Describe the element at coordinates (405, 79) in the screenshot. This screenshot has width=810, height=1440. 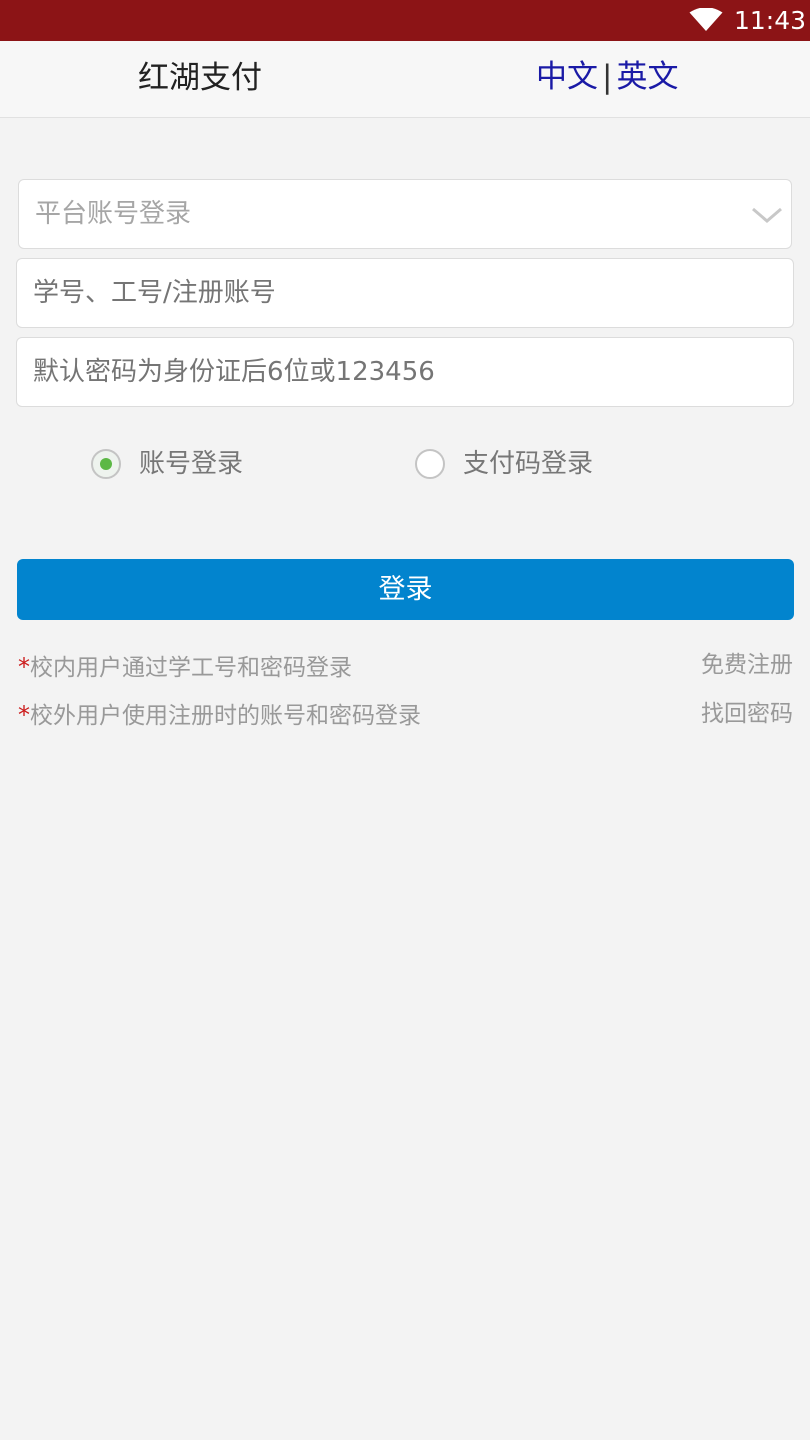
I see `app-header: 红湖支付 中文 | 英文` at that location.